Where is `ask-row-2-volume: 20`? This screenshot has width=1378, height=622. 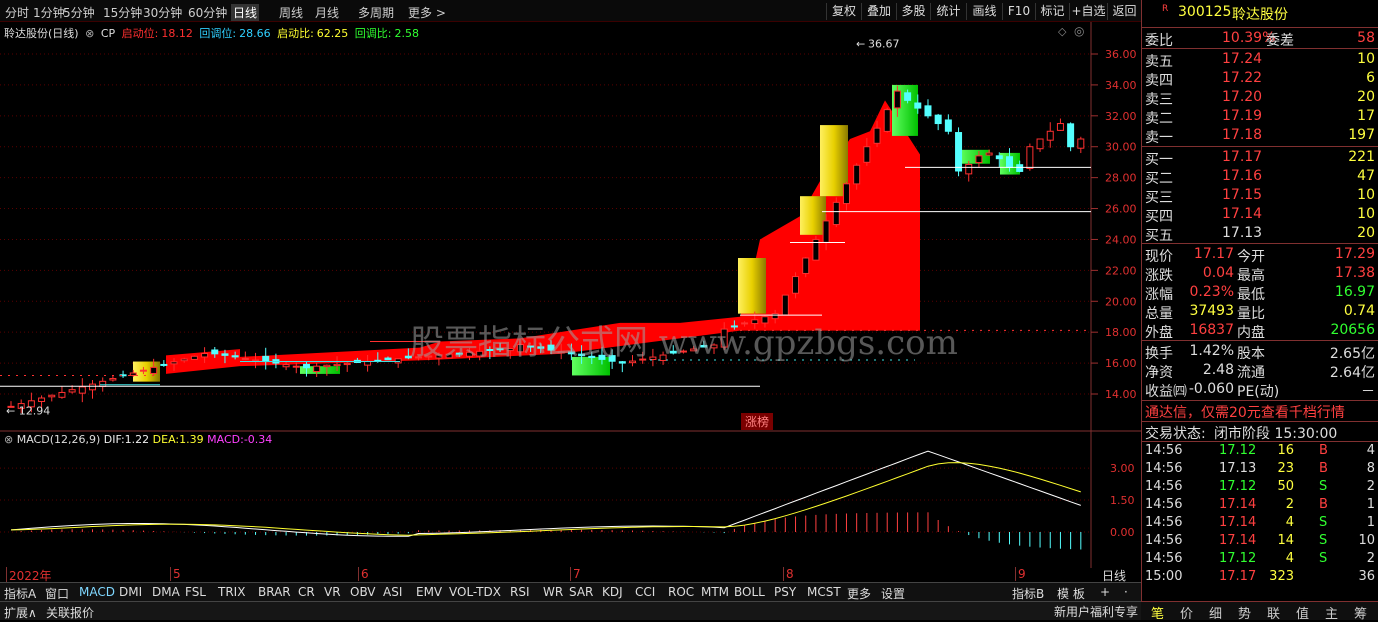 ask-row-2-volume: 20 is located at coordinates (1366, 97).